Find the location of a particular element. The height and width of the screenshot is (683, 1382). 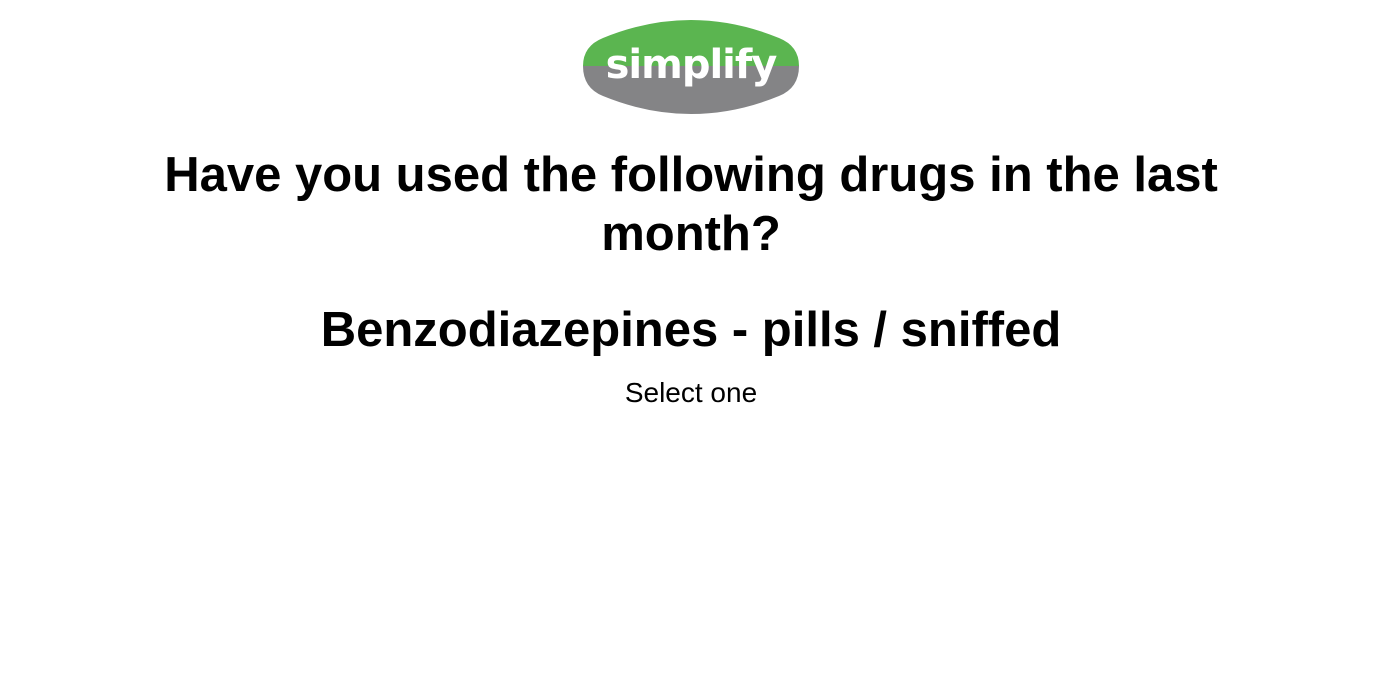

drug-name-heading: Benzodiazepines - pills / sniffed is located at coordinates (691, 330).